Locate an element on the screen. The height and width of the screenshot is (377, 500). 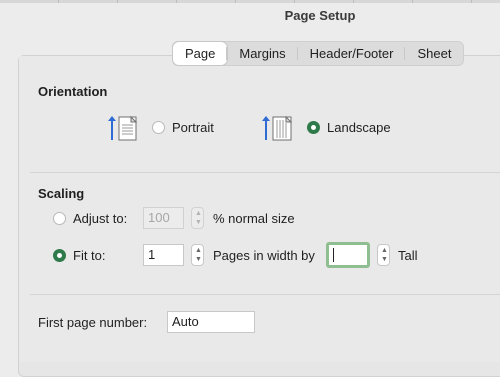
orientation-heading: Orientation is located at coordinates (73, 91).